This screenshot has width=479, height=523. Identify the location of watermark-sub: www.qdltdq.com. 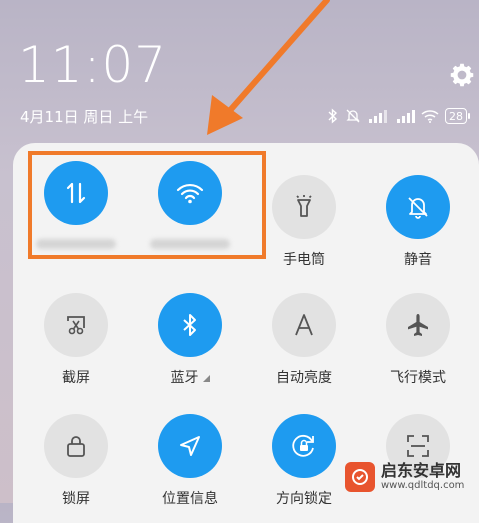
(423, 485).